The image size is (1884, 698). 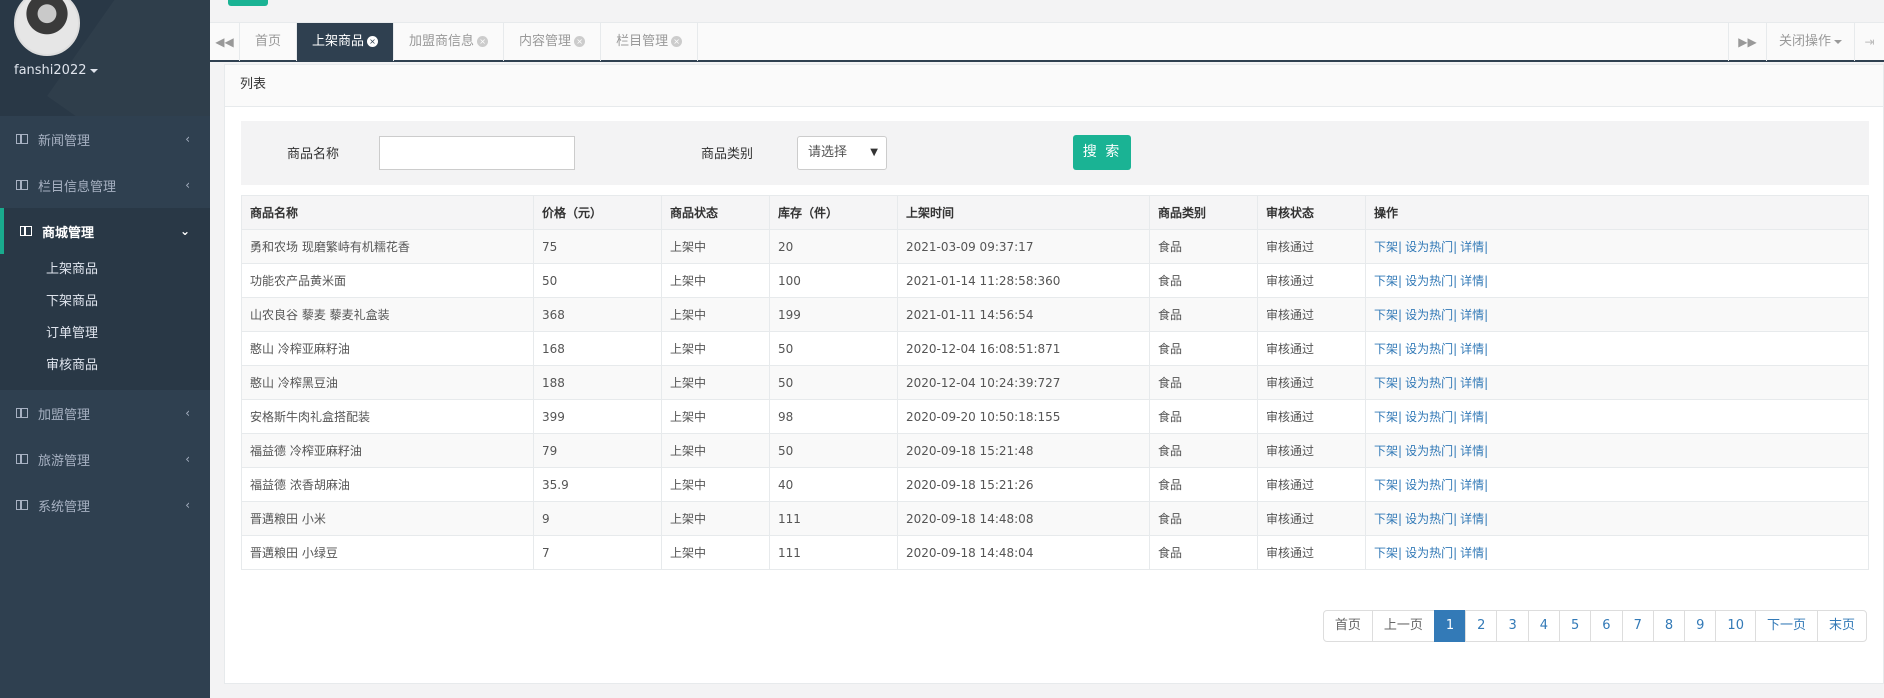 I want to click on sidebar-subitem: 订单管理, so click(x=105, y=334).